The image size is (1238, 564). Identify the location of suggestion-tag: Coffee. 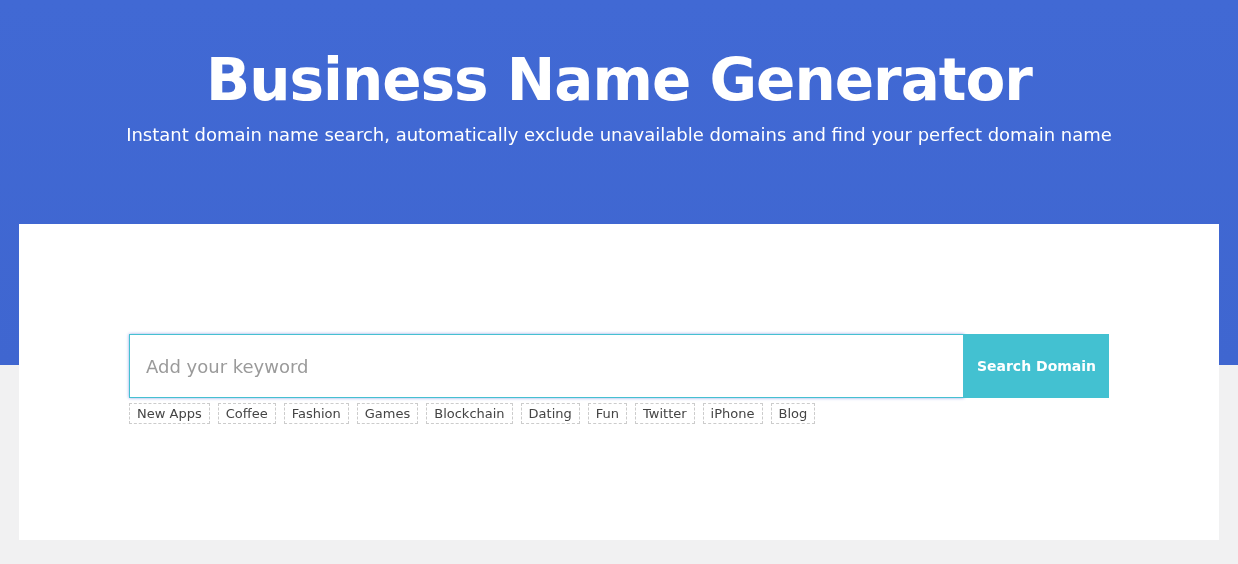
(246, 413).